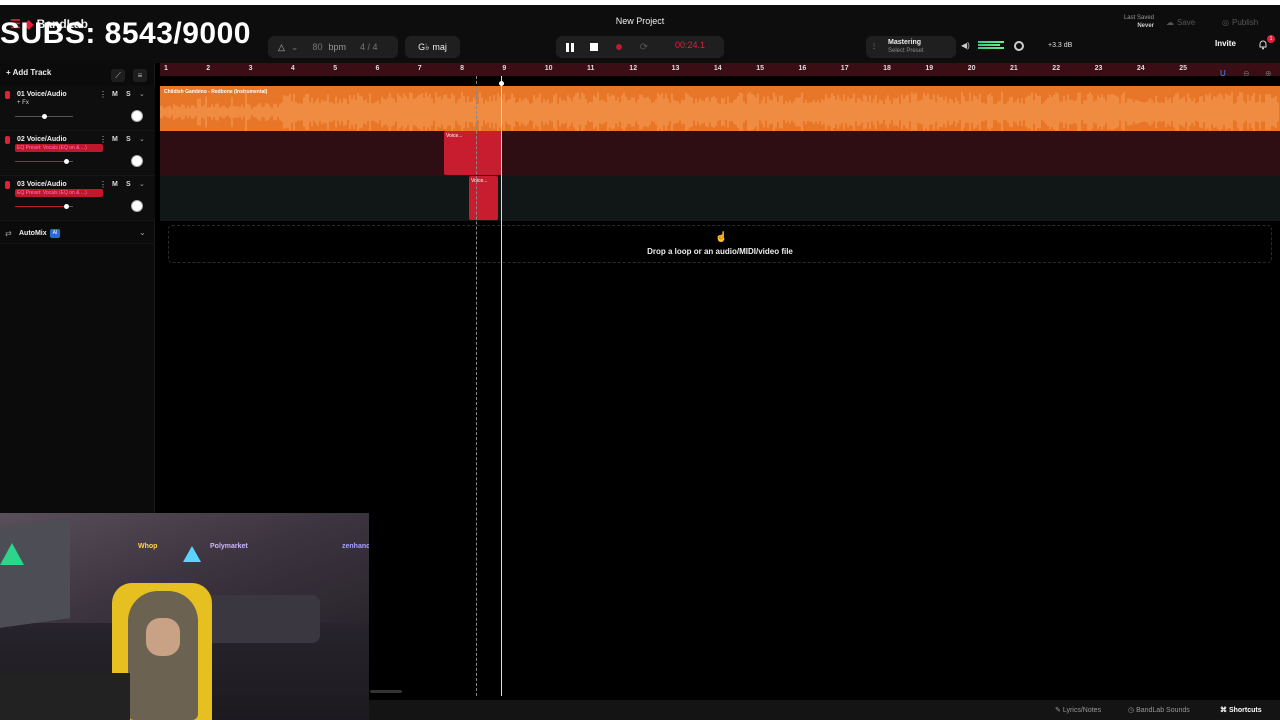  What do you see at coordinates (42, 139) in the screenshot?
I see `track-name: 02 Voice/Audio` at bounding box center [42, 139].